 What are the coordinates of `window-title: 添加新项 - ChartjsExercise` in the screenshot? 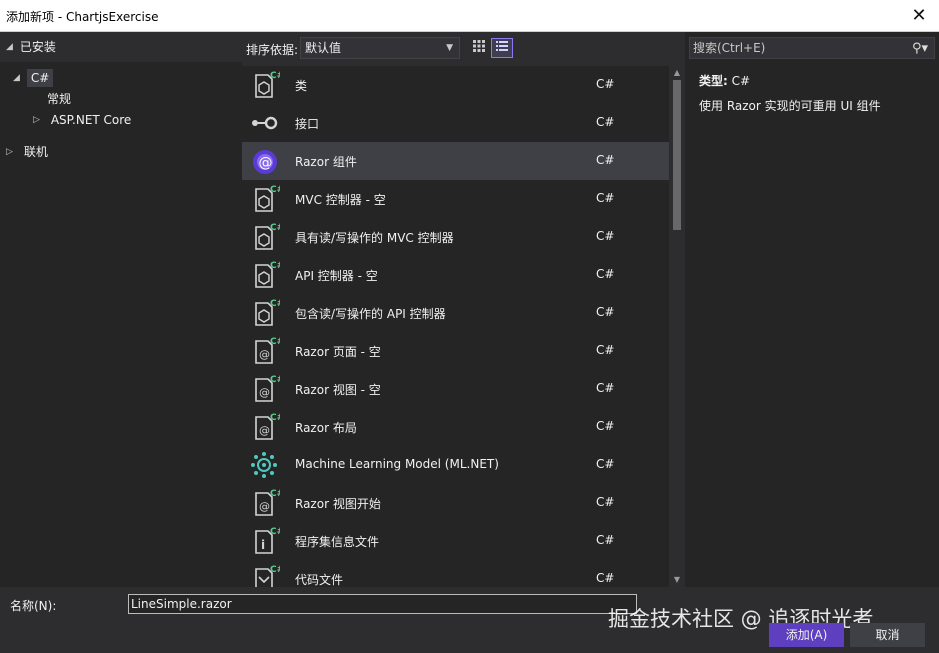 It's located at (82, 17).